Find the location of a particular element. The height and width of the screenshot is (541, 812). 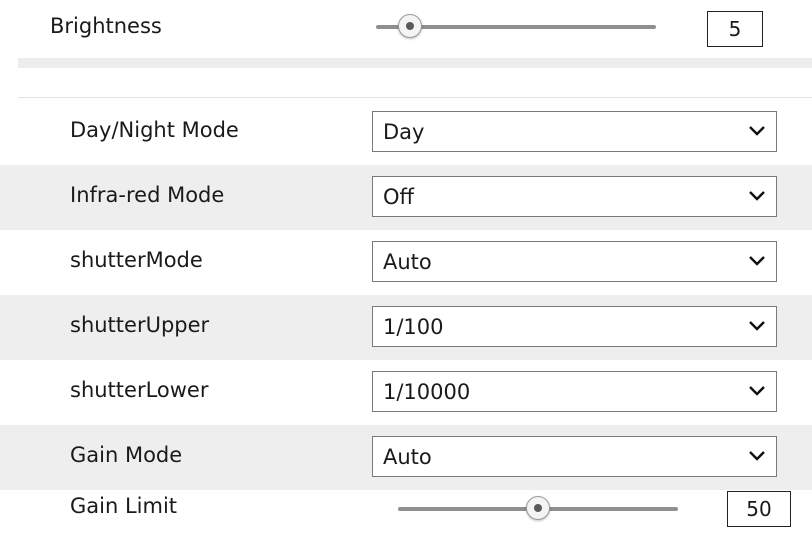

infra-red-mode-value: Off is located at coordinates (398, 197).